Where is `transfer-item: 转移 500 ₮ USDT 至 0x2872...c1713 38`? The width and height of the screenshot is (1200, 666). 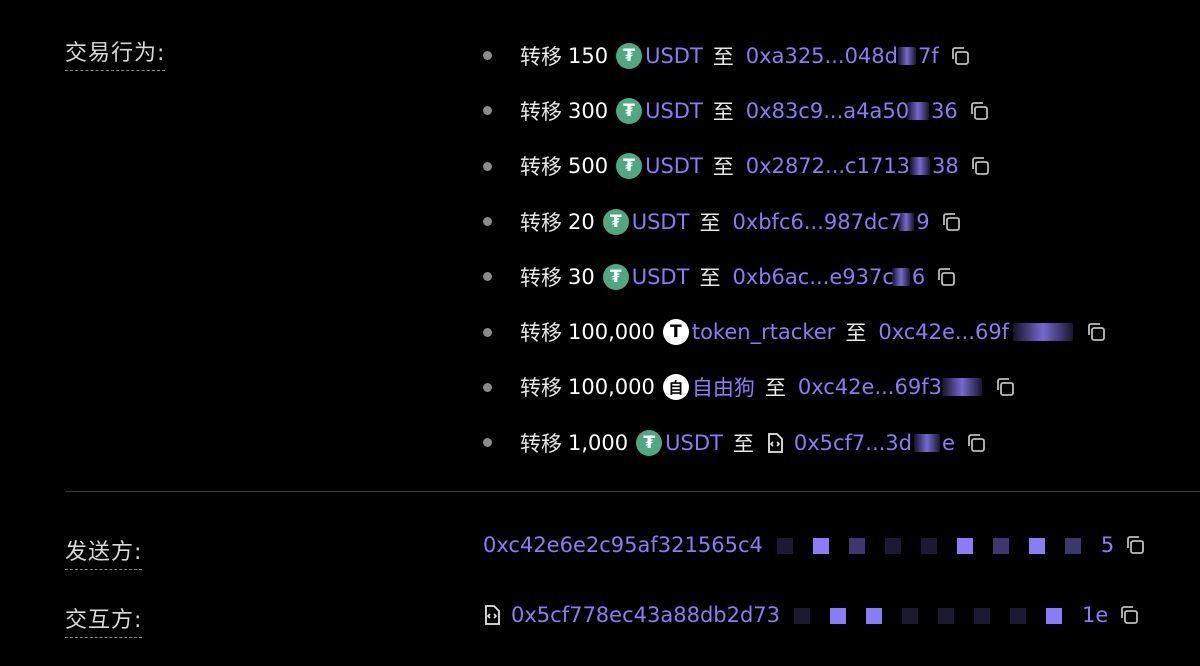 transfer-item: 转移 500 ₮ USDT 至 0x2872...c1713 38 is located at coordinates (795, 166).